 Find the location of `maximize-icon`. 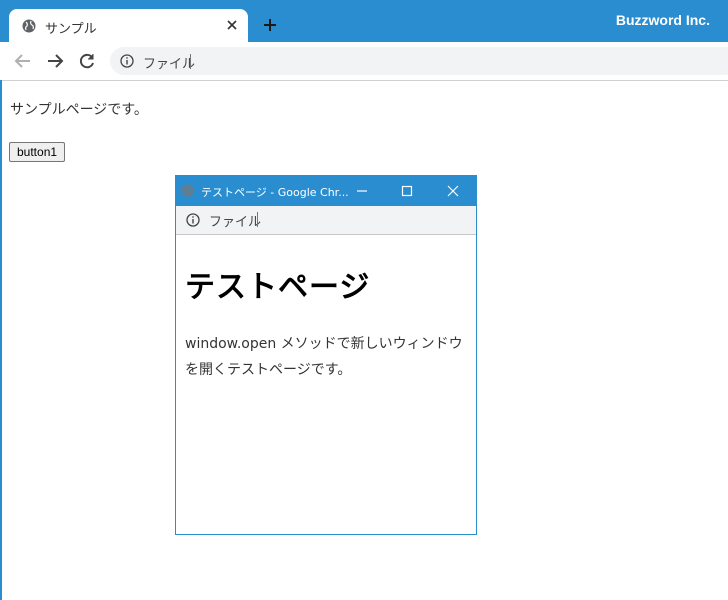

maximize-icon is located at coordinates (407, 191).